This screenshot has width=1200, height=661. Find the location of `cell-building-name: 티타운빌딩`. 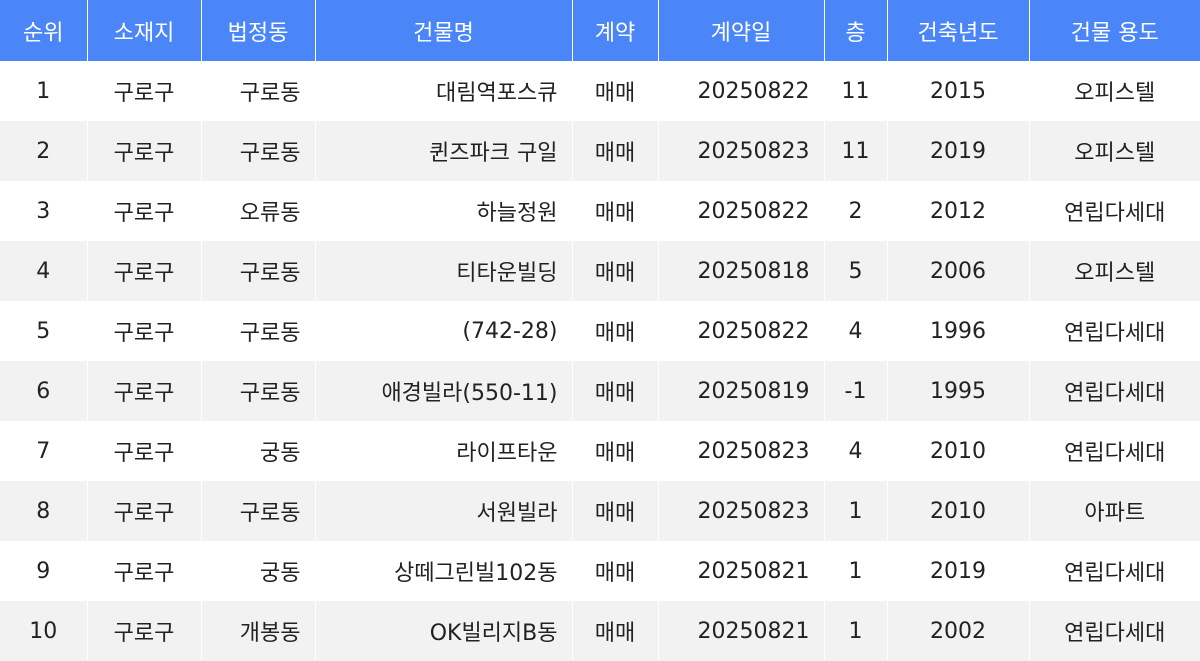

cell-building-name: 티타운빌딩 is located at coordinates (444, 271).